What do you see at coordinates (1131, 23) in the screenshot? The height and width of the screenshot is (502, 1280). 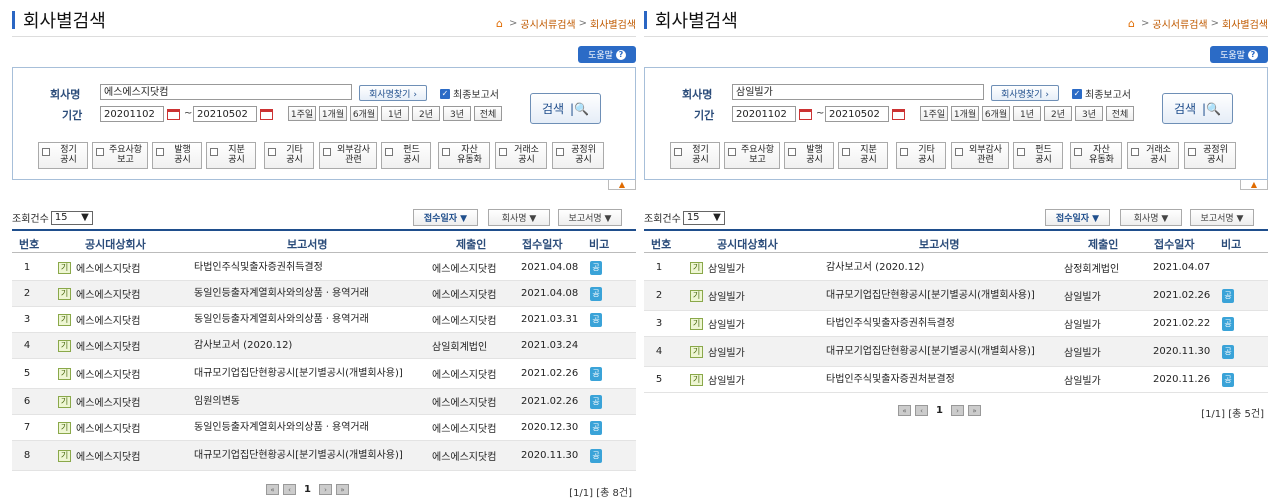 I see `home-icon: ⌂` at bounding box center [1131, 23].